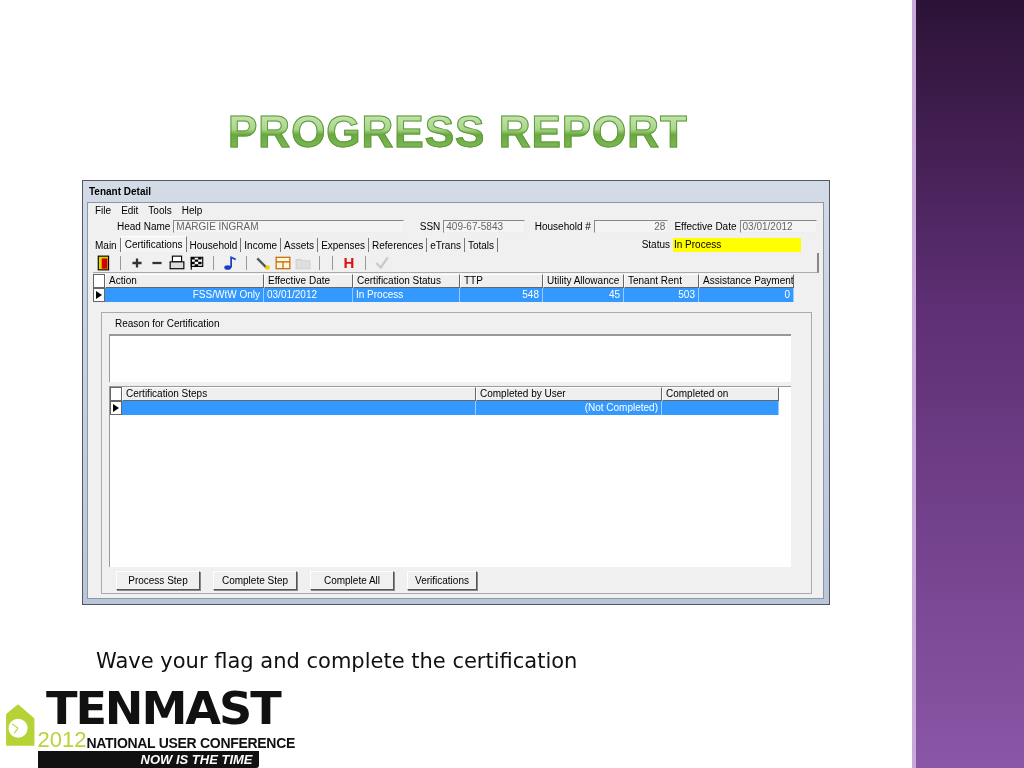 The width and height of the screenshot is (1024, 768). I want to click on logo-year: 2012, so click(62, 740).